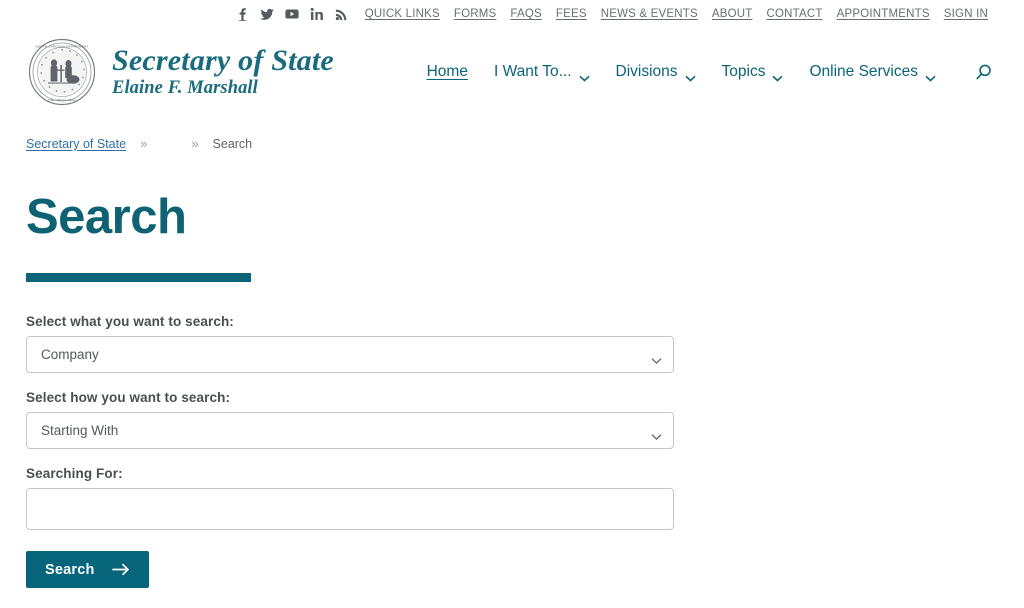  I want to click on svg-text: NORTH CAROLINA DEPARTMENT, so click(61, 47).